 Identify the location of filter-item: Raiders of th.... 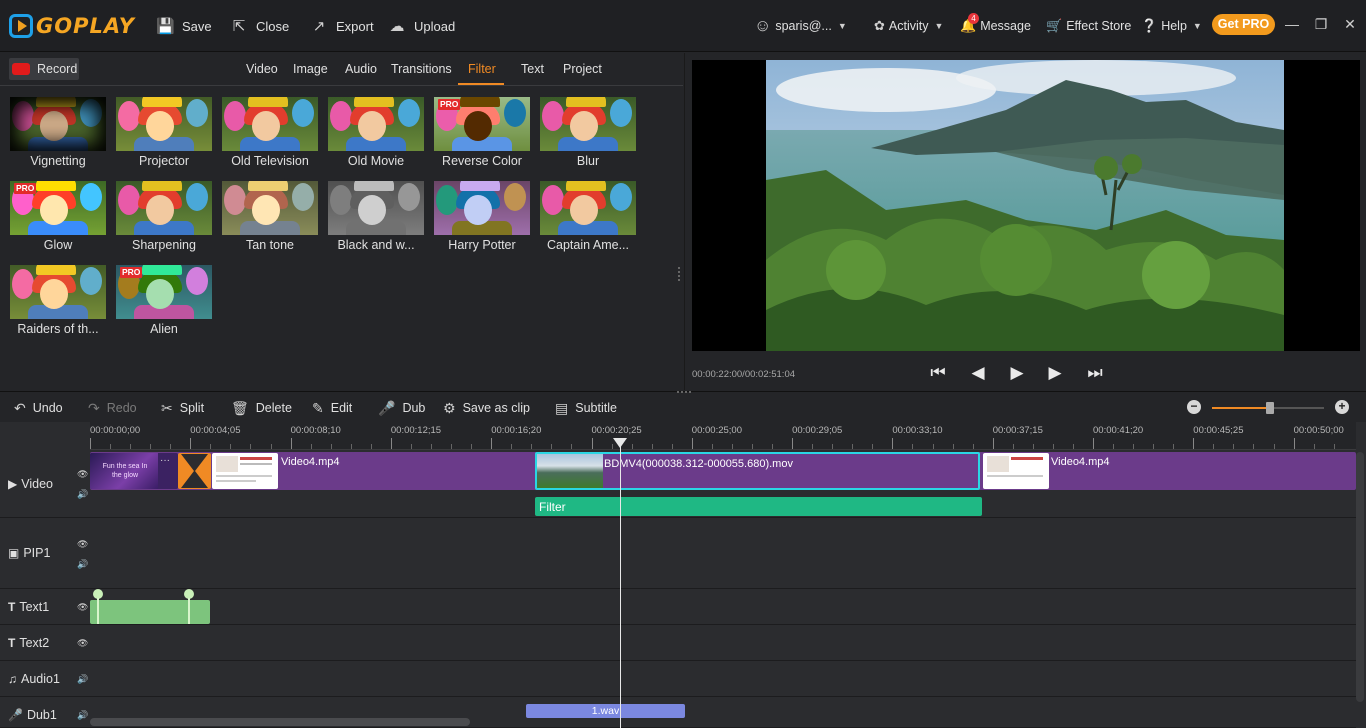
(58, 304).